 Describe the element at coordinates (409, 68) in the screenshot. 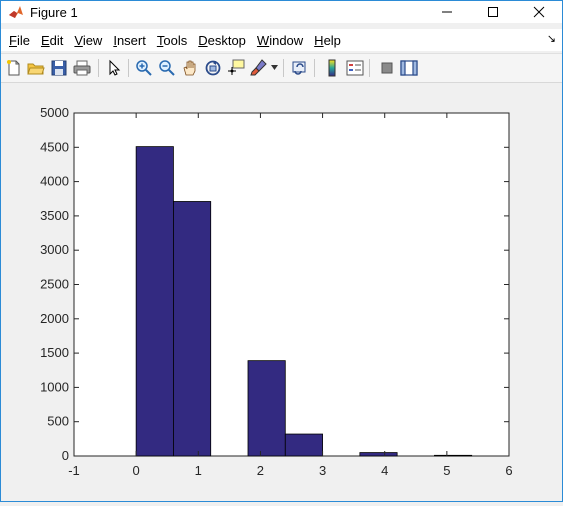

I see `show-plot-tools-icon` at that location.